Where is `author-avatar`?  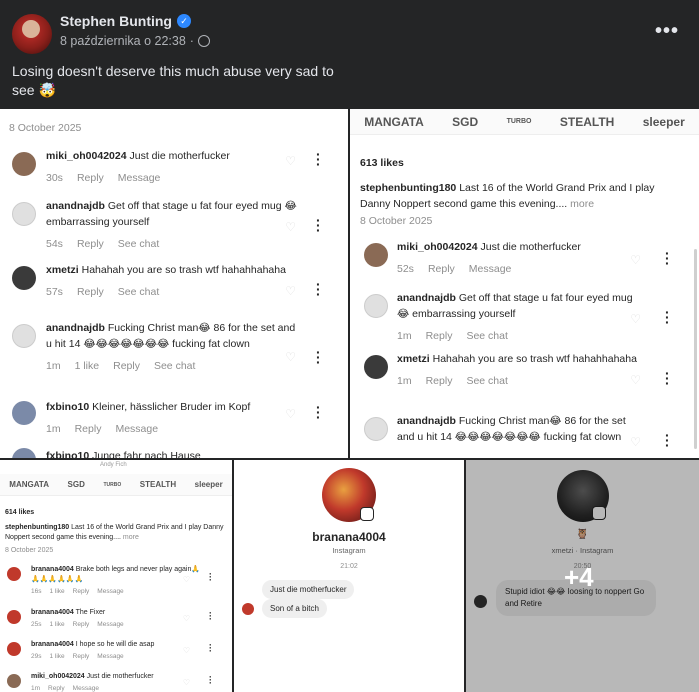
author-avatar is located at coordinates (32, 34).